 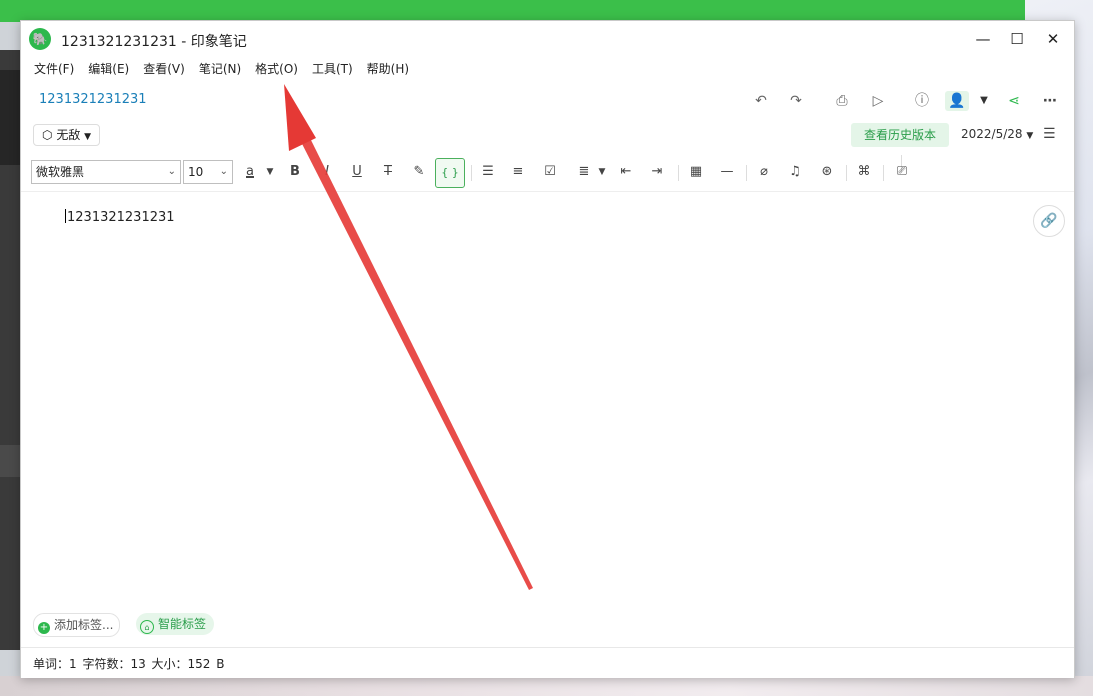 I want to click on menu-format: 格式(O), so click(x=276, y=69).